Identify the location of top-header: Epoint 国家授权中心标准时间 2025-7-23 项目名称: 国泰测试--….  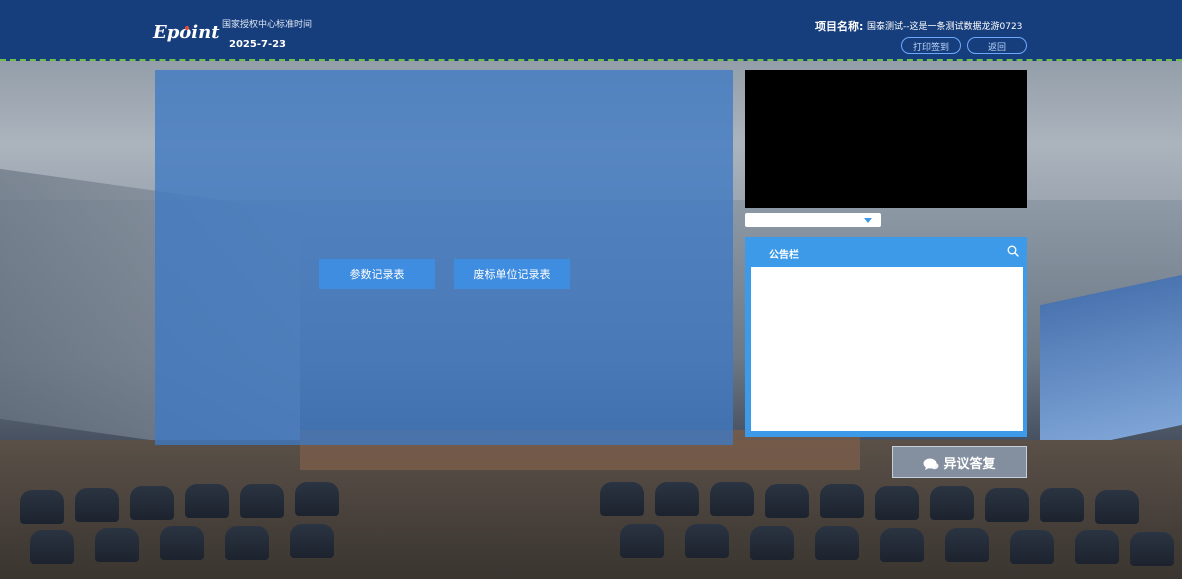
(591, 30).